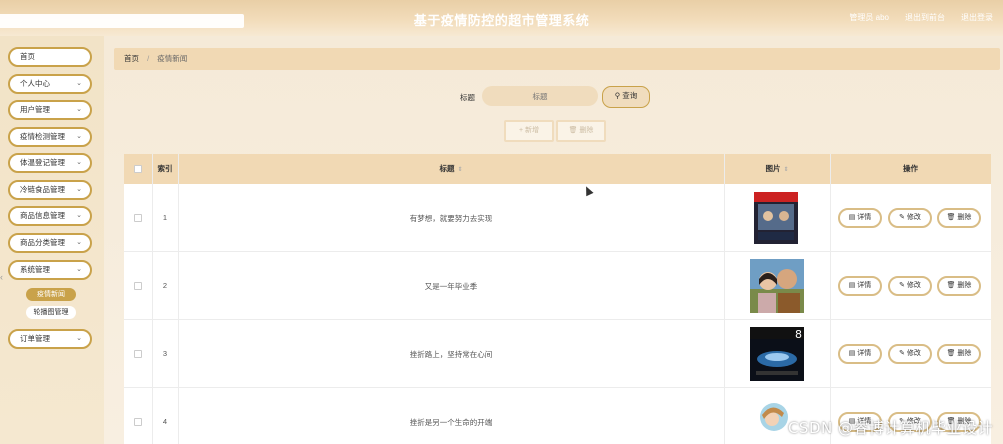 The image size is (1003, 444). Describe the element at coordinates (42, 136) in the screenshot. I see `sidebar-item-label: 疫情检测管理` at that location.